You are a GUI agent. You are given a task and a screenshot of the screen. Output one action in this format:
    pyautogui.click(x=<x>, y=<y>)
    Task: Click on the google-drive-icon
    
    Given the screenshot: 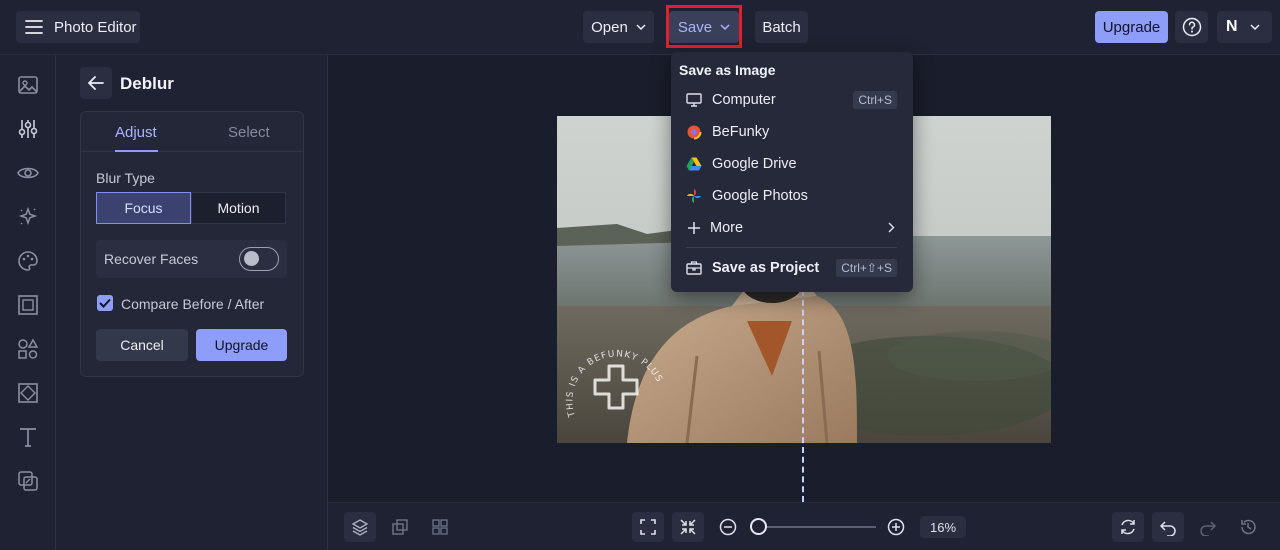 What is the action you would take?
    pyautogui.click(x=694, y=164)
    